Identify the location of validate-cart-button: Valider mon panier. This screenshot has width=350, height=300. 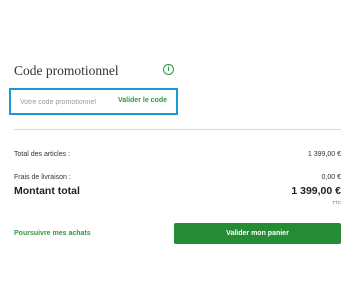
(257, 233).